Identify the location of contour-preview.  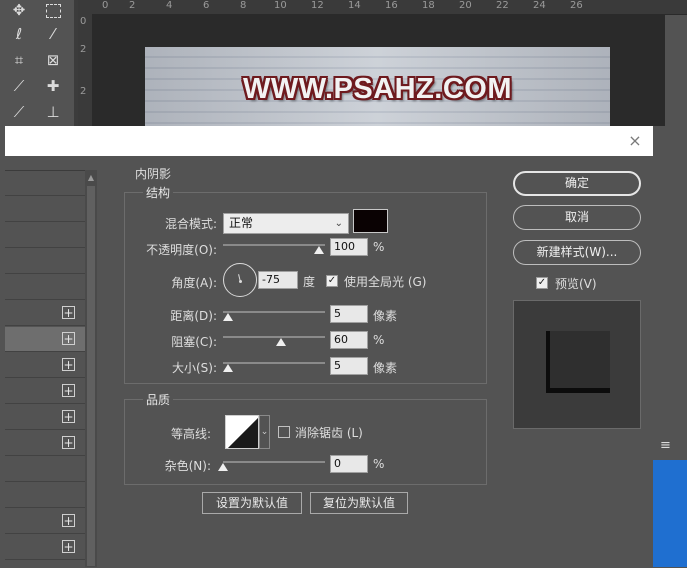
(242, 432).